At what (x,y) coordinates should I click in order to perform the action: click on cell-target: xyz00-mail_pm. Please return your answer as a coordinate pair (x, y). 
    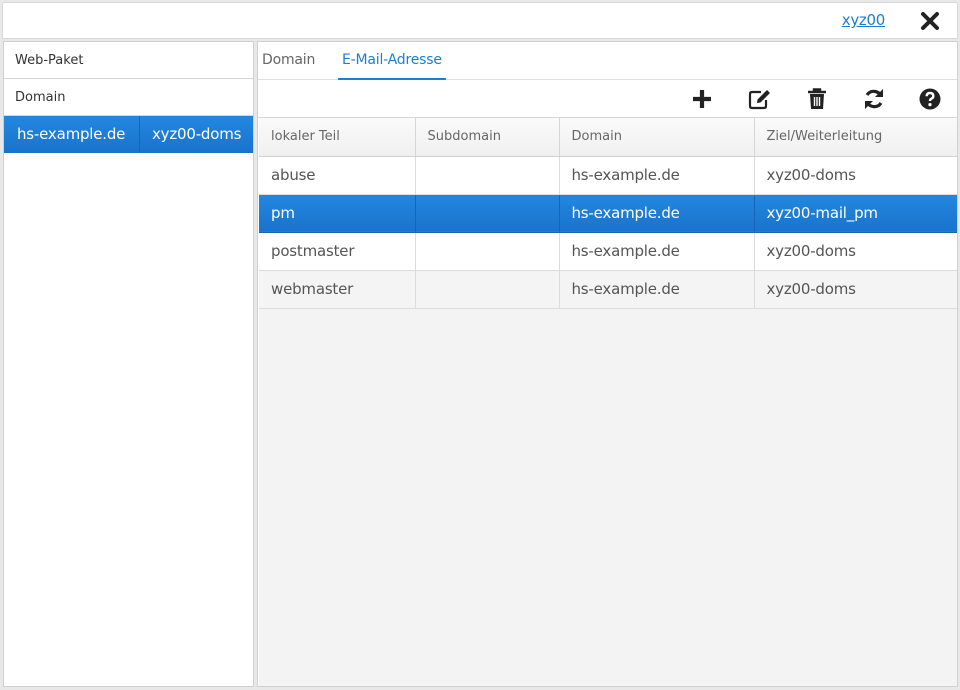
    Looking at the image, I should click on (855, 213).